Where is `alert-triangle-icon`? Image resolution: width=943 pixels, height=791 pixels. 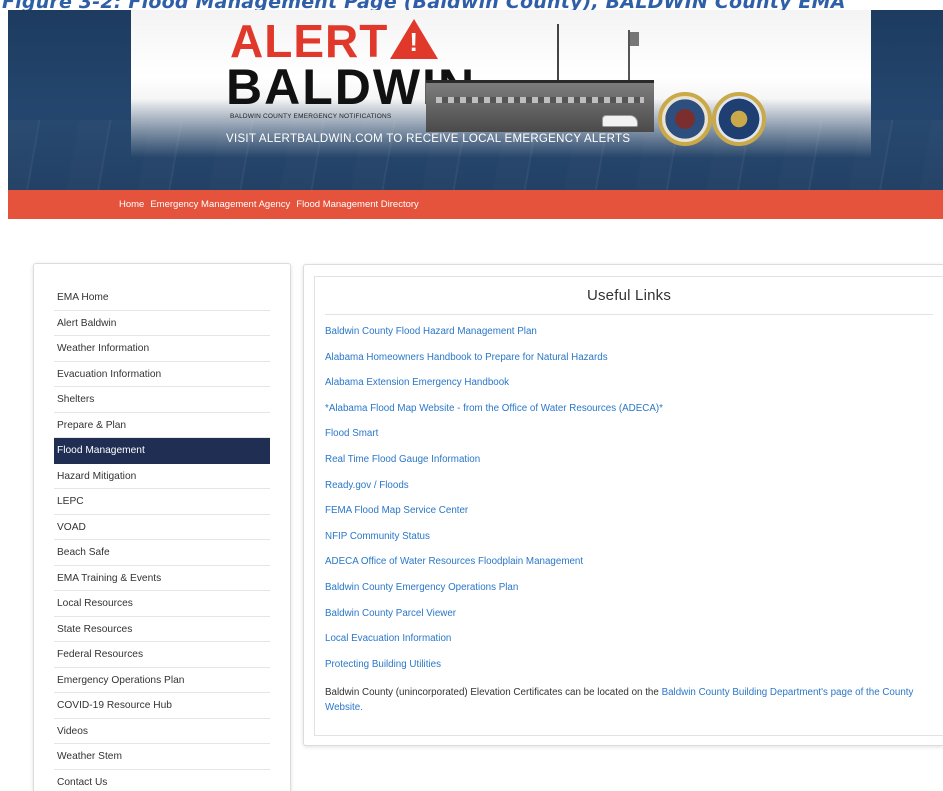 alert-triangle-icon is located at coordinates (414, 39).